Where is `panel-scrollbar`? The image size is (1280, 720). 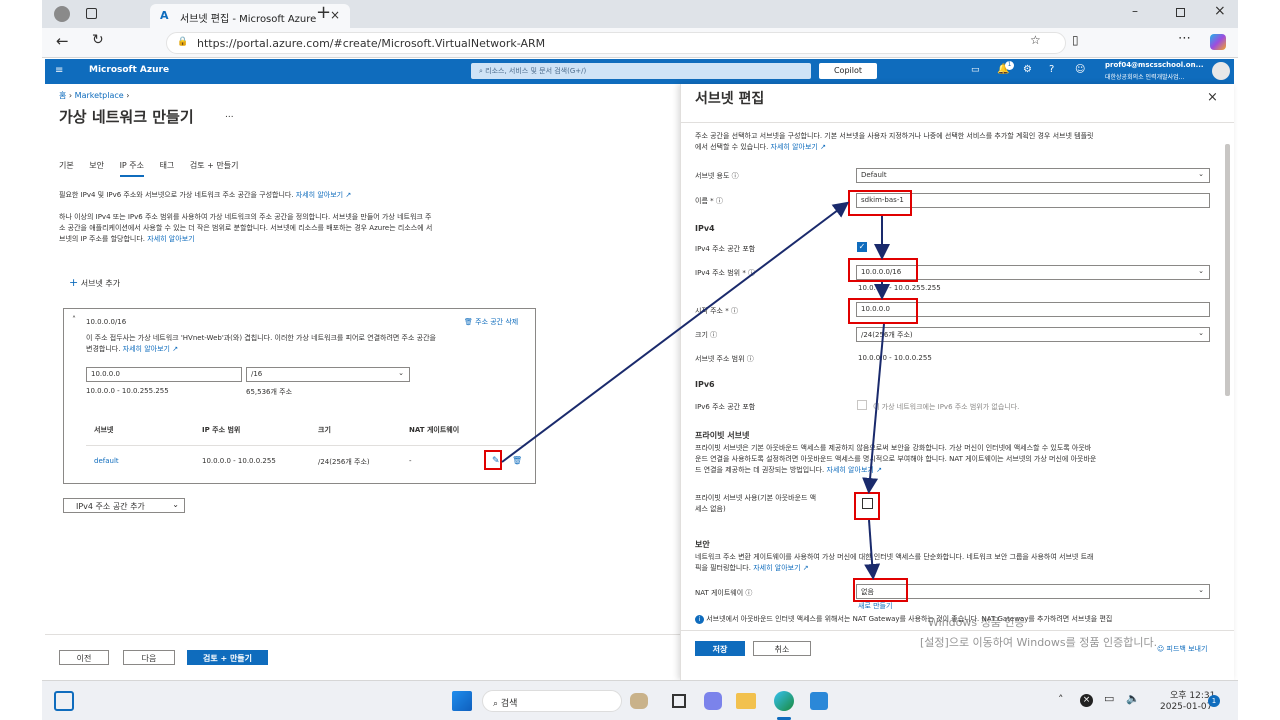 panel-scrollbar is located at coordinates (1227, 270).